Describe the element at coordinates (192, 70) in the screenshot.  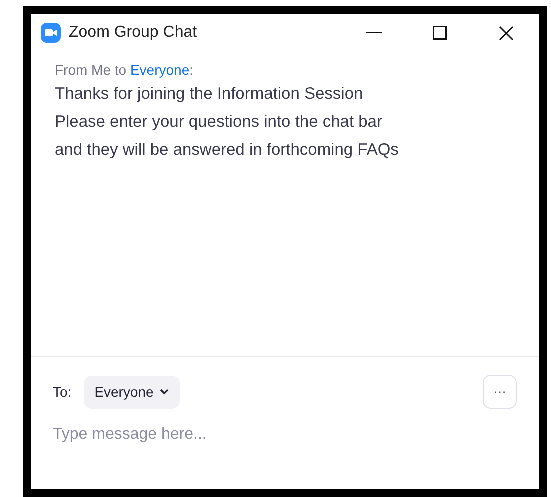
I see `colon-text: :` at that location.